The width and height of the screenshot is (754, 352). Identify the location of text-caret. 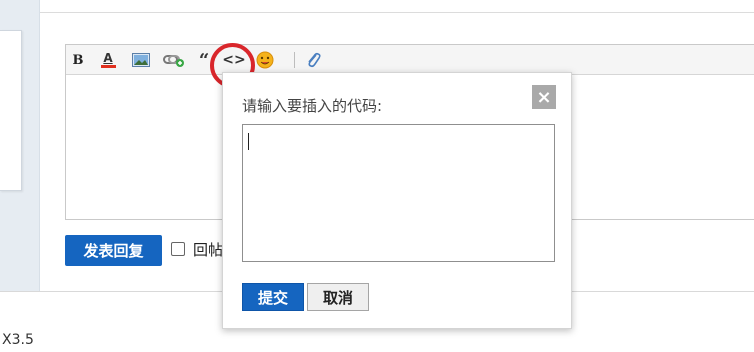
(248, 141).